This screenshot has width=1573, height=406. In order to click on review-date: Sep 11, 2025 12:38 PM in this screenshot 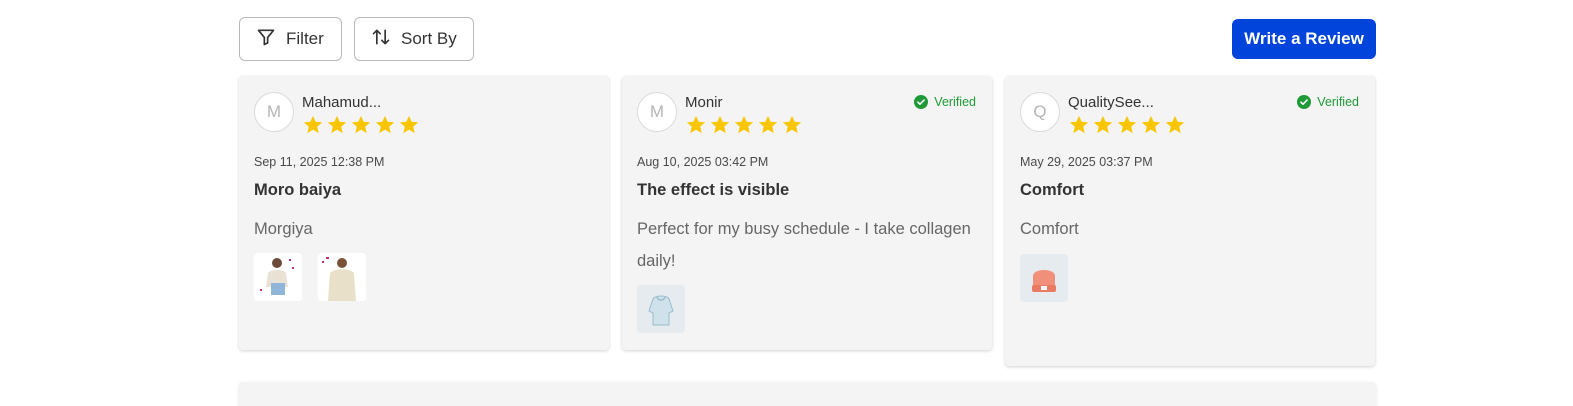, I will do `click(319, 162)`.